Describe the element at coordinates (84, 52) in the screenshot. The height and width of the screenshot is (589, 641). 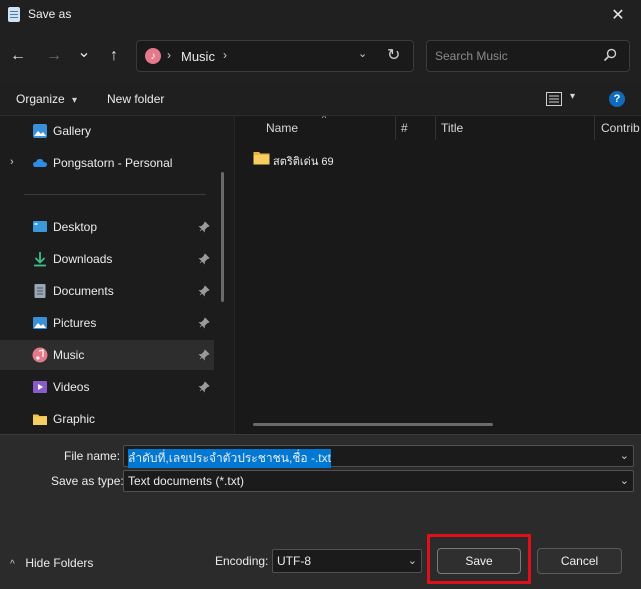
I see `recent-locations-button: ⌄` at that location.